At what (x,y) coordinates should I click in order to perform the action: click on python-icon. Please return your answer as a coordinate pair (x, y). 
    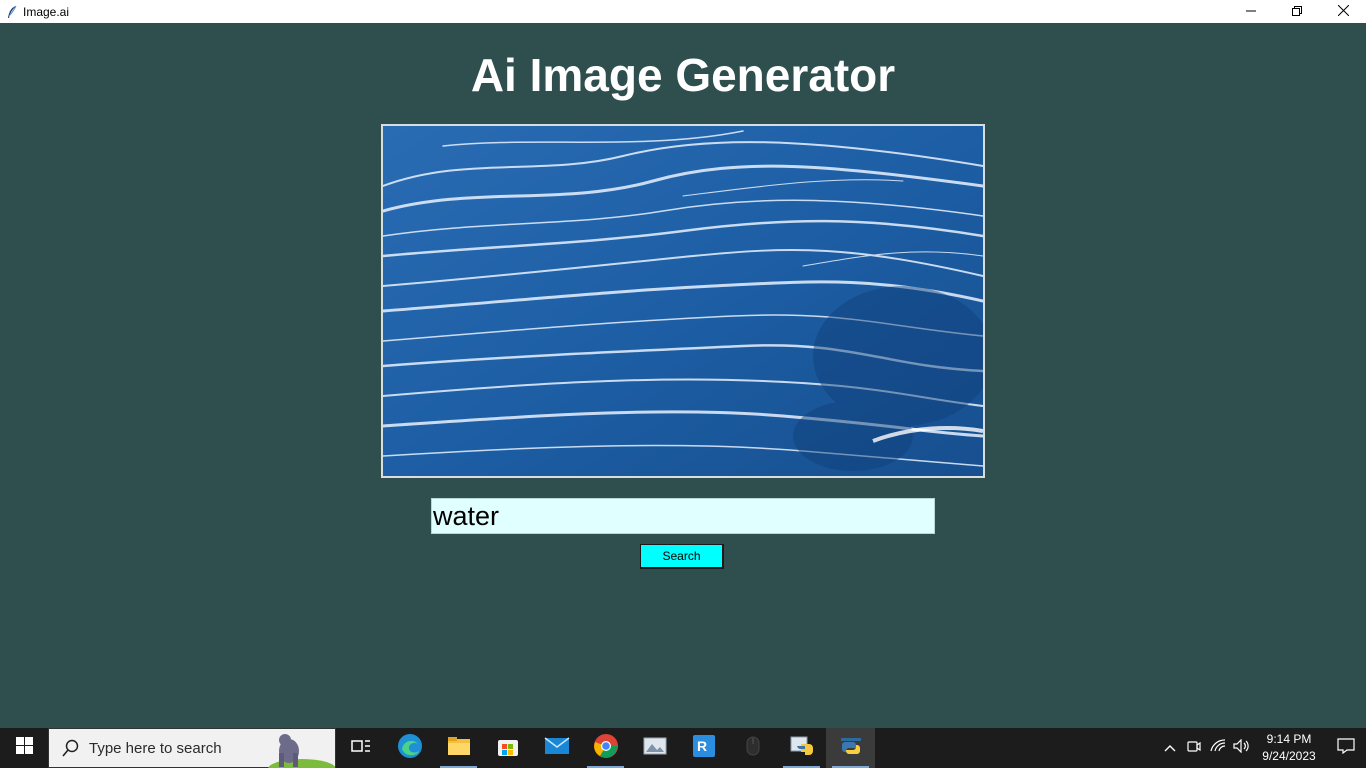
    Looking at the image, I should click on (851, 748).